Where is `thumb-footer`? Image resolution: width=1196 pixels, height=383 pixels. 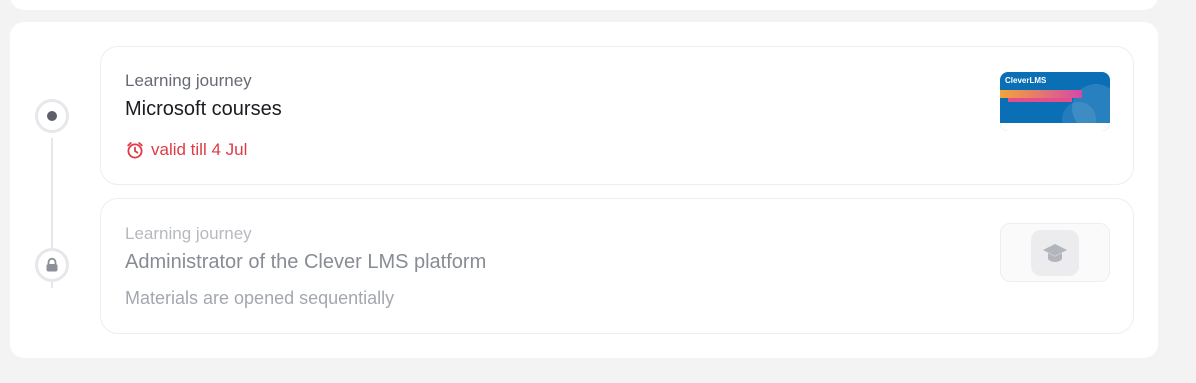 thumb-footer is located at coordinates (1055, 127).